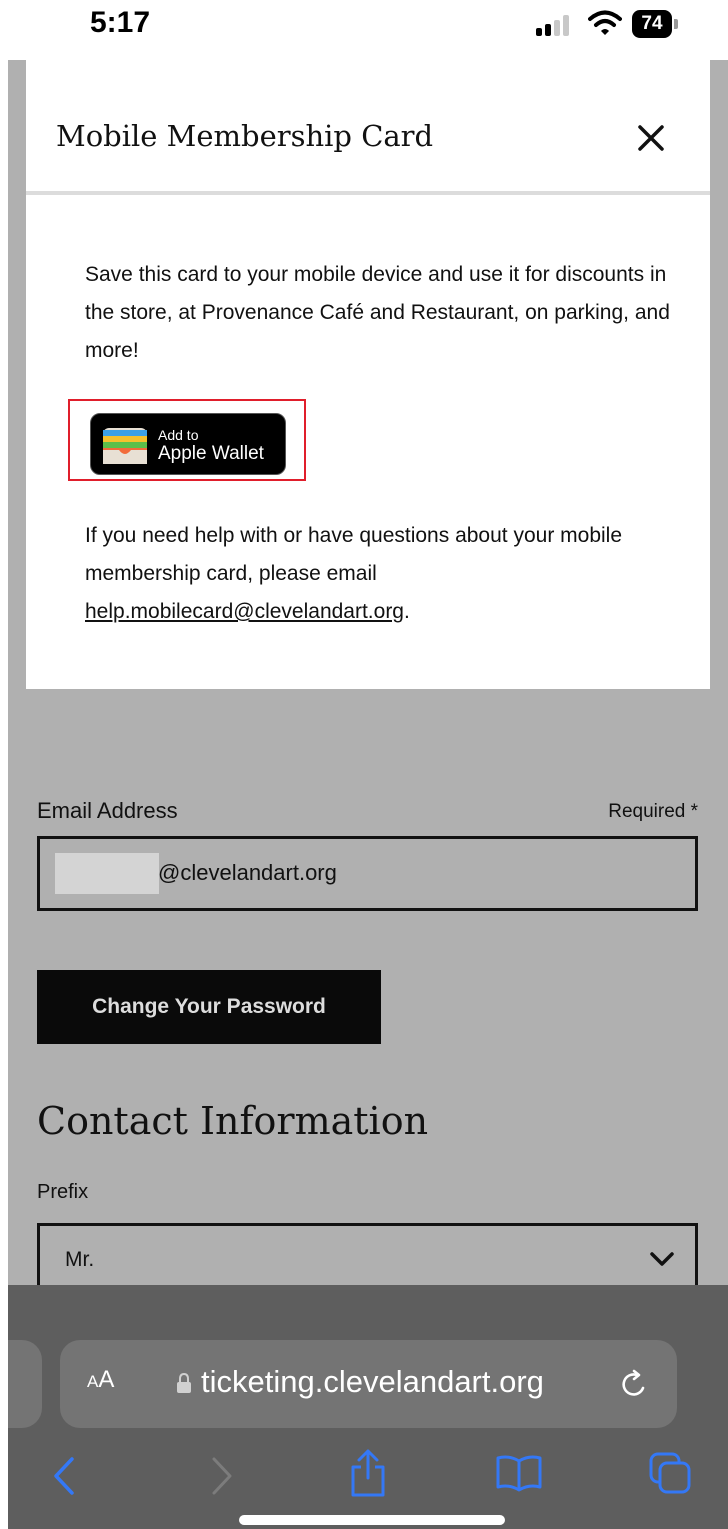  What do you see at coordinates (178, 435) in the screenshot?
I see `wallet-small-label: Add to` at bounding box center [178, 435].